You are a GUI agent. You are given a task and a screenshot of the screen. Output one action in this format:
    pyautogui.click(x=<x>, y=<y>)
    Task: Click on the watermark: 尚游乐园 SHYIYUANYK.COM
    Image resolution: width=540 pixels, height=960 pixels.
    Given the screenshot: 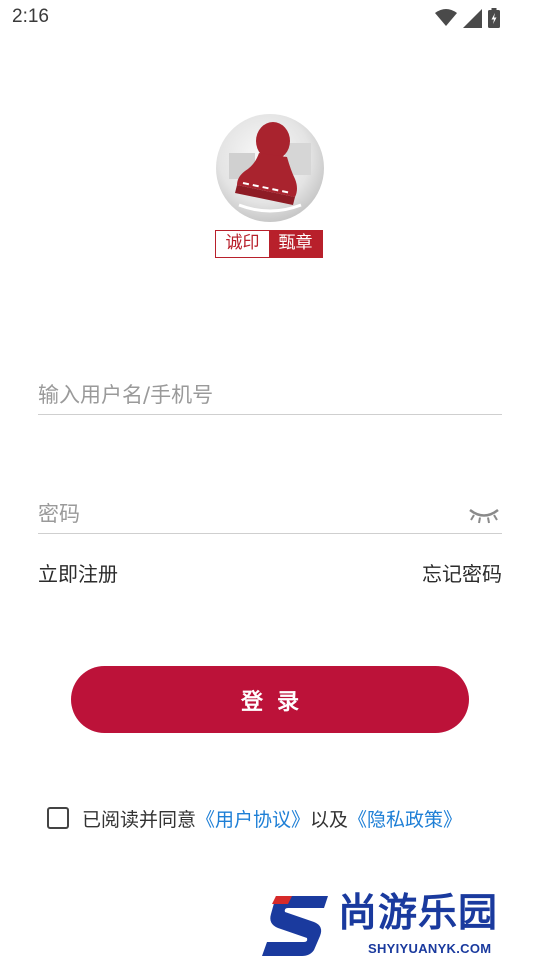 What is the action you would take?
    pyautogui.click(x=399, y=925)
    